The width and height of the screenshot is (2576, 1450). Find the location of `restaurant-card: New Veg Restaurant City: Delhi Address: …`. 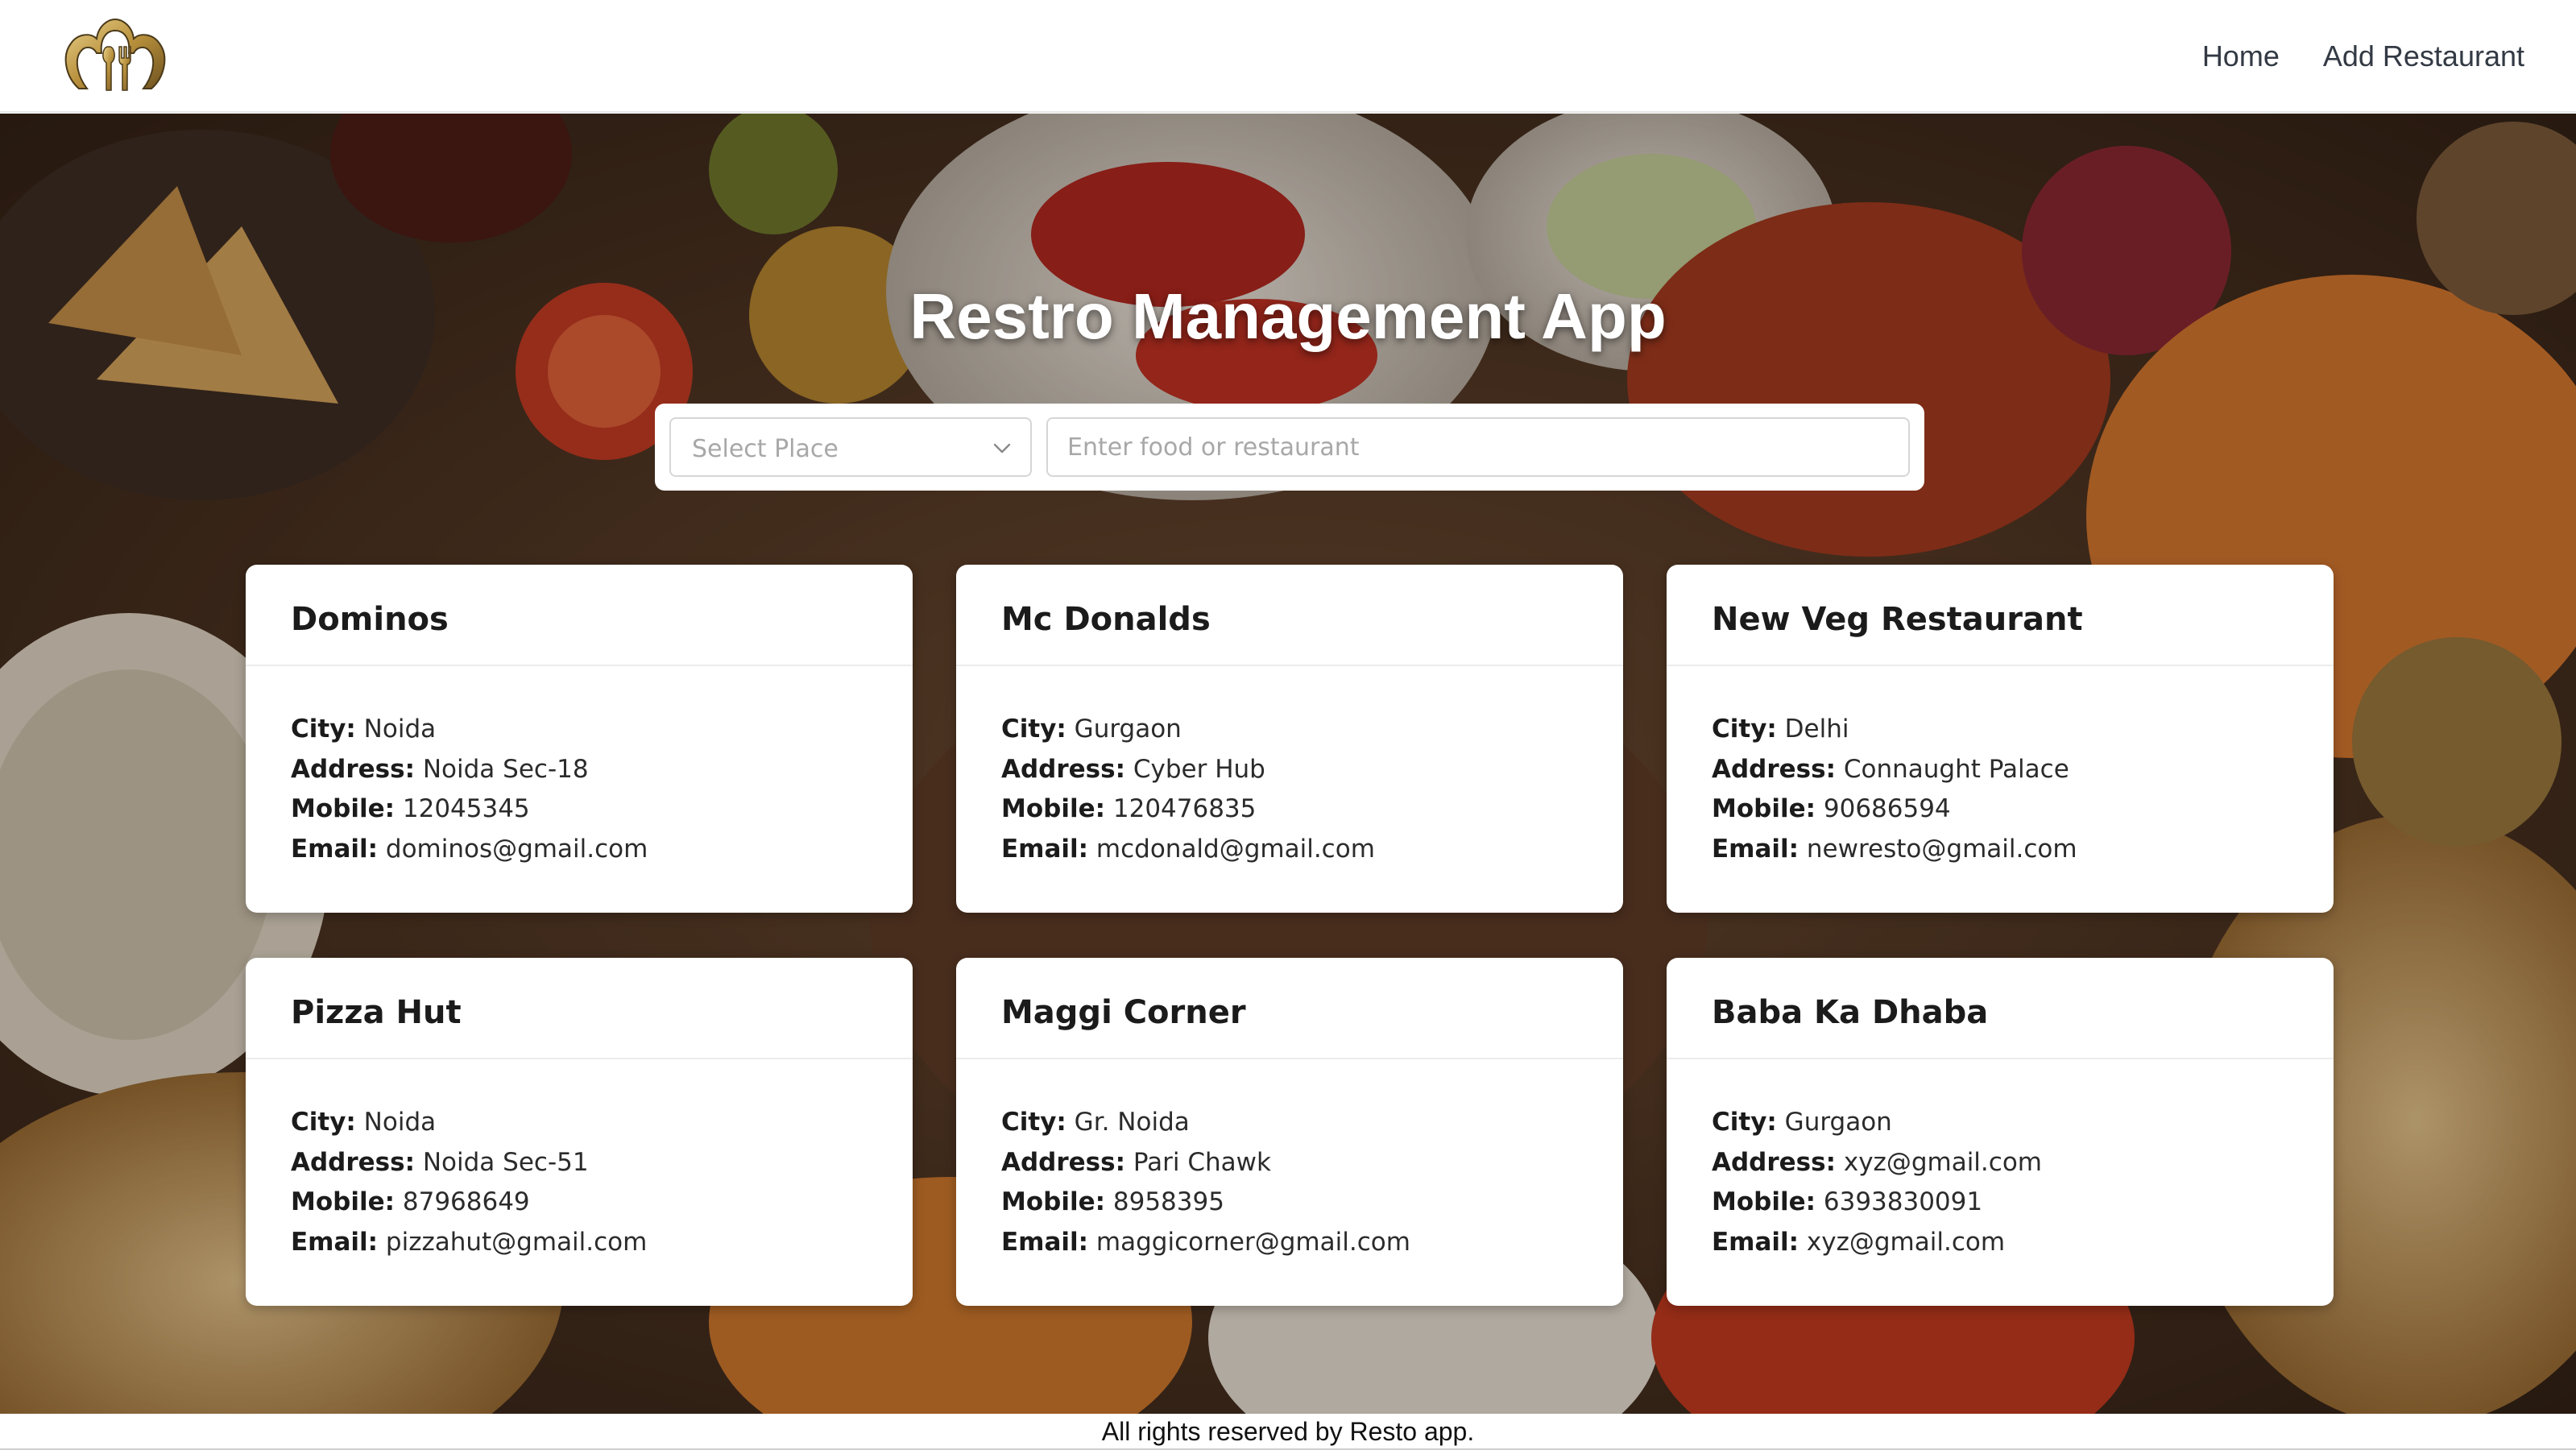

restaurant-card: New Veg Restaurant City: Delhi Address: … is located at coordinates (2000, 739).